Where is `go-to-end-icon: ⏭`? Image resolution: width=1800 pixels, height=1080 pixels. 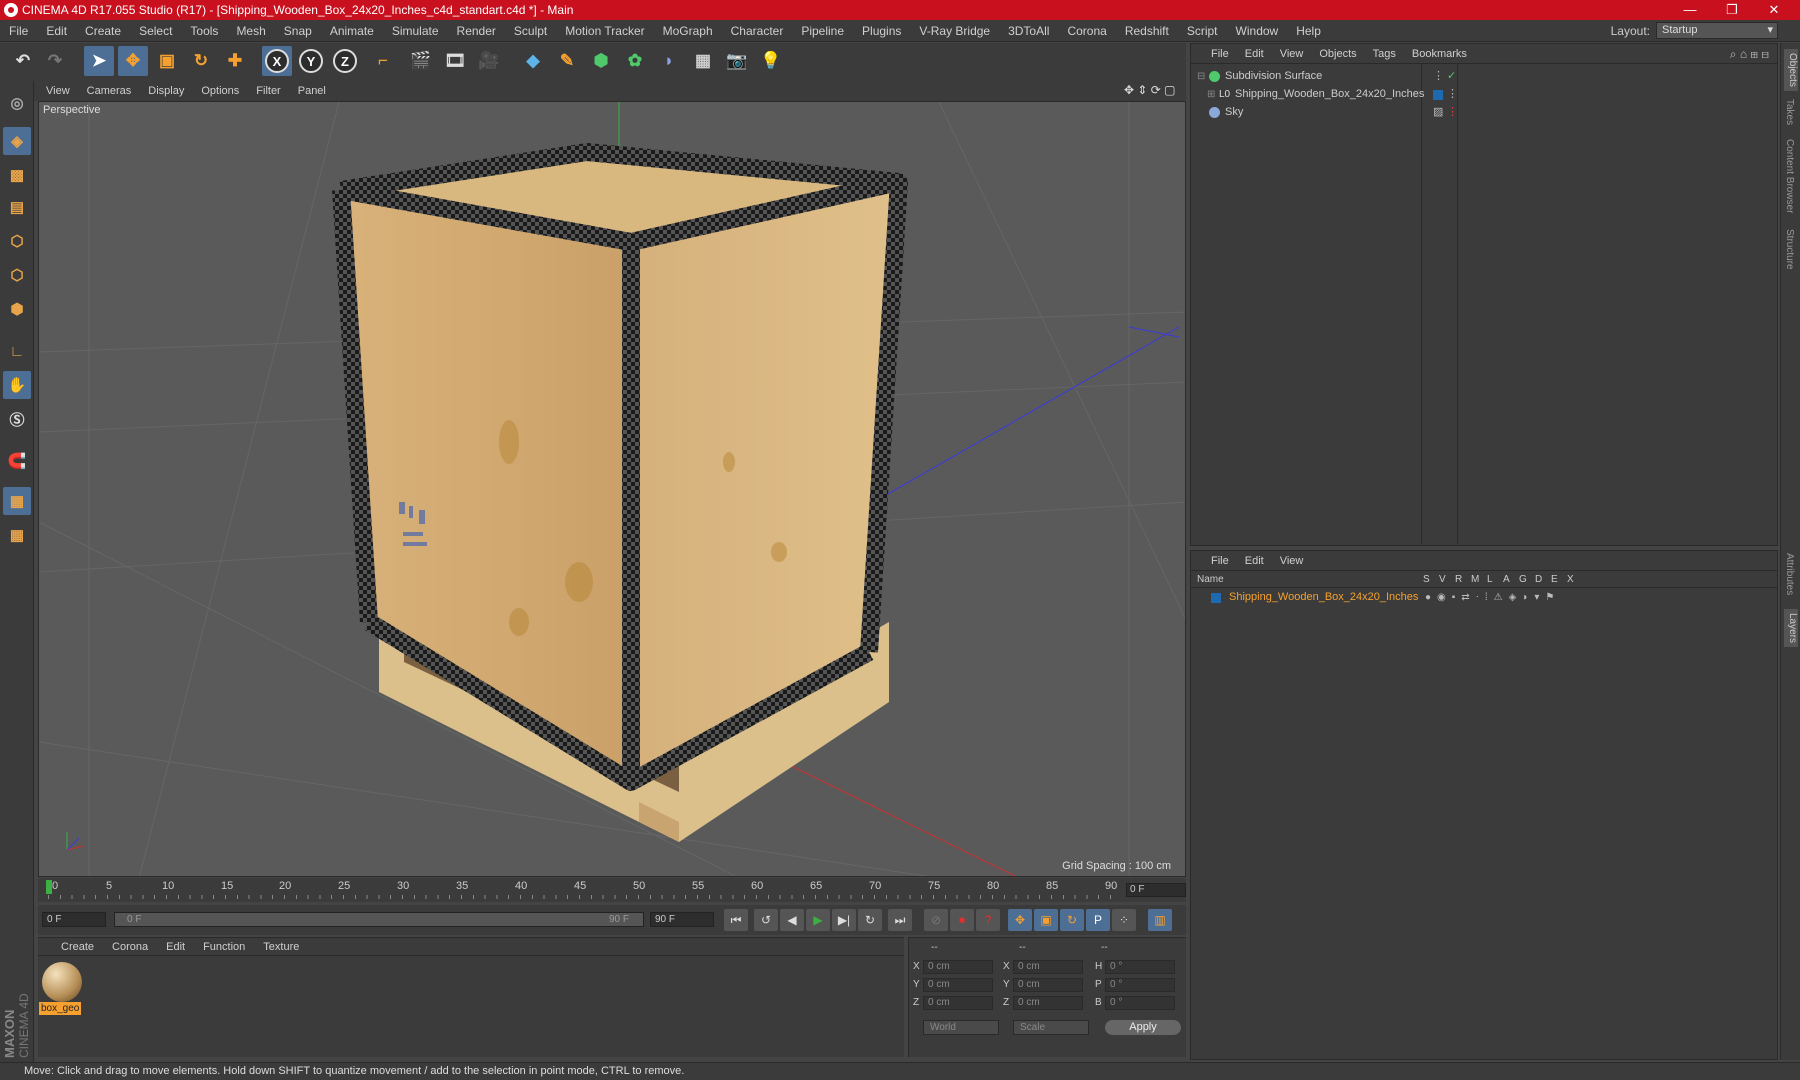 go-to-end-icon: ⏭ is located at coordinates (900, 920).